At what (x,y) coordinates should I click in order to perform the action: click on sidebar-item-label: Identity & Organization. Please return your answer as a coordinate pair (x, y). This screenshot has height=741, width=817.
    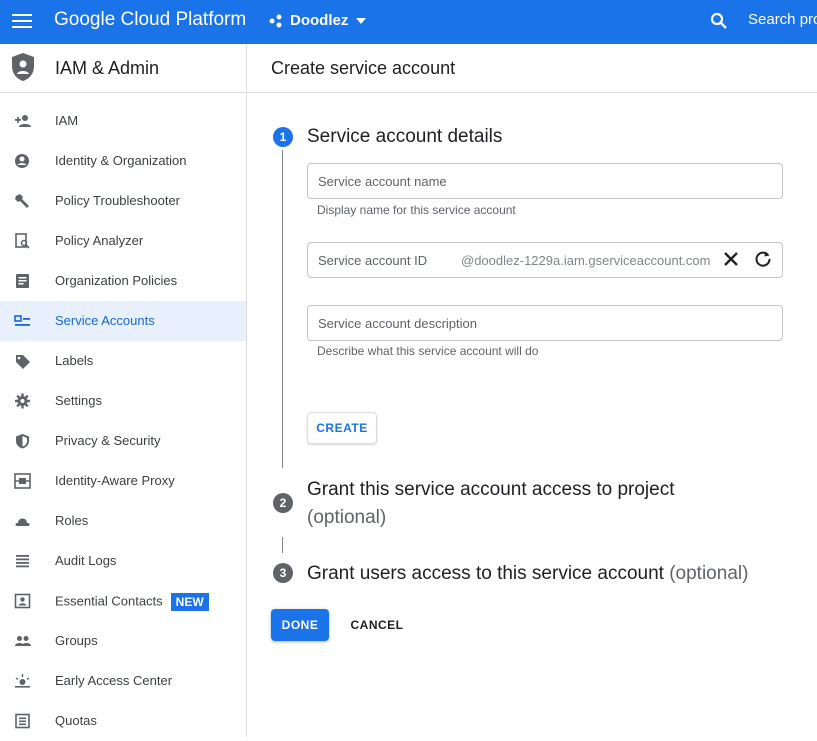
    Looking at the image, I should click on (121, 160).